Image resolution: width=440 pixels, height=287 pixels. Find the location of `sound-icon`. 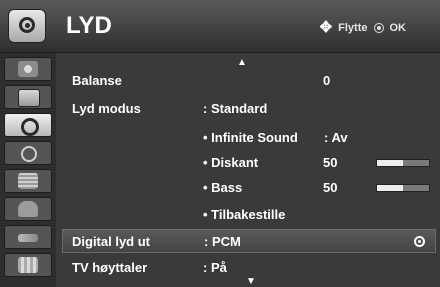

sound-icon is located at coordinates (30, 127).